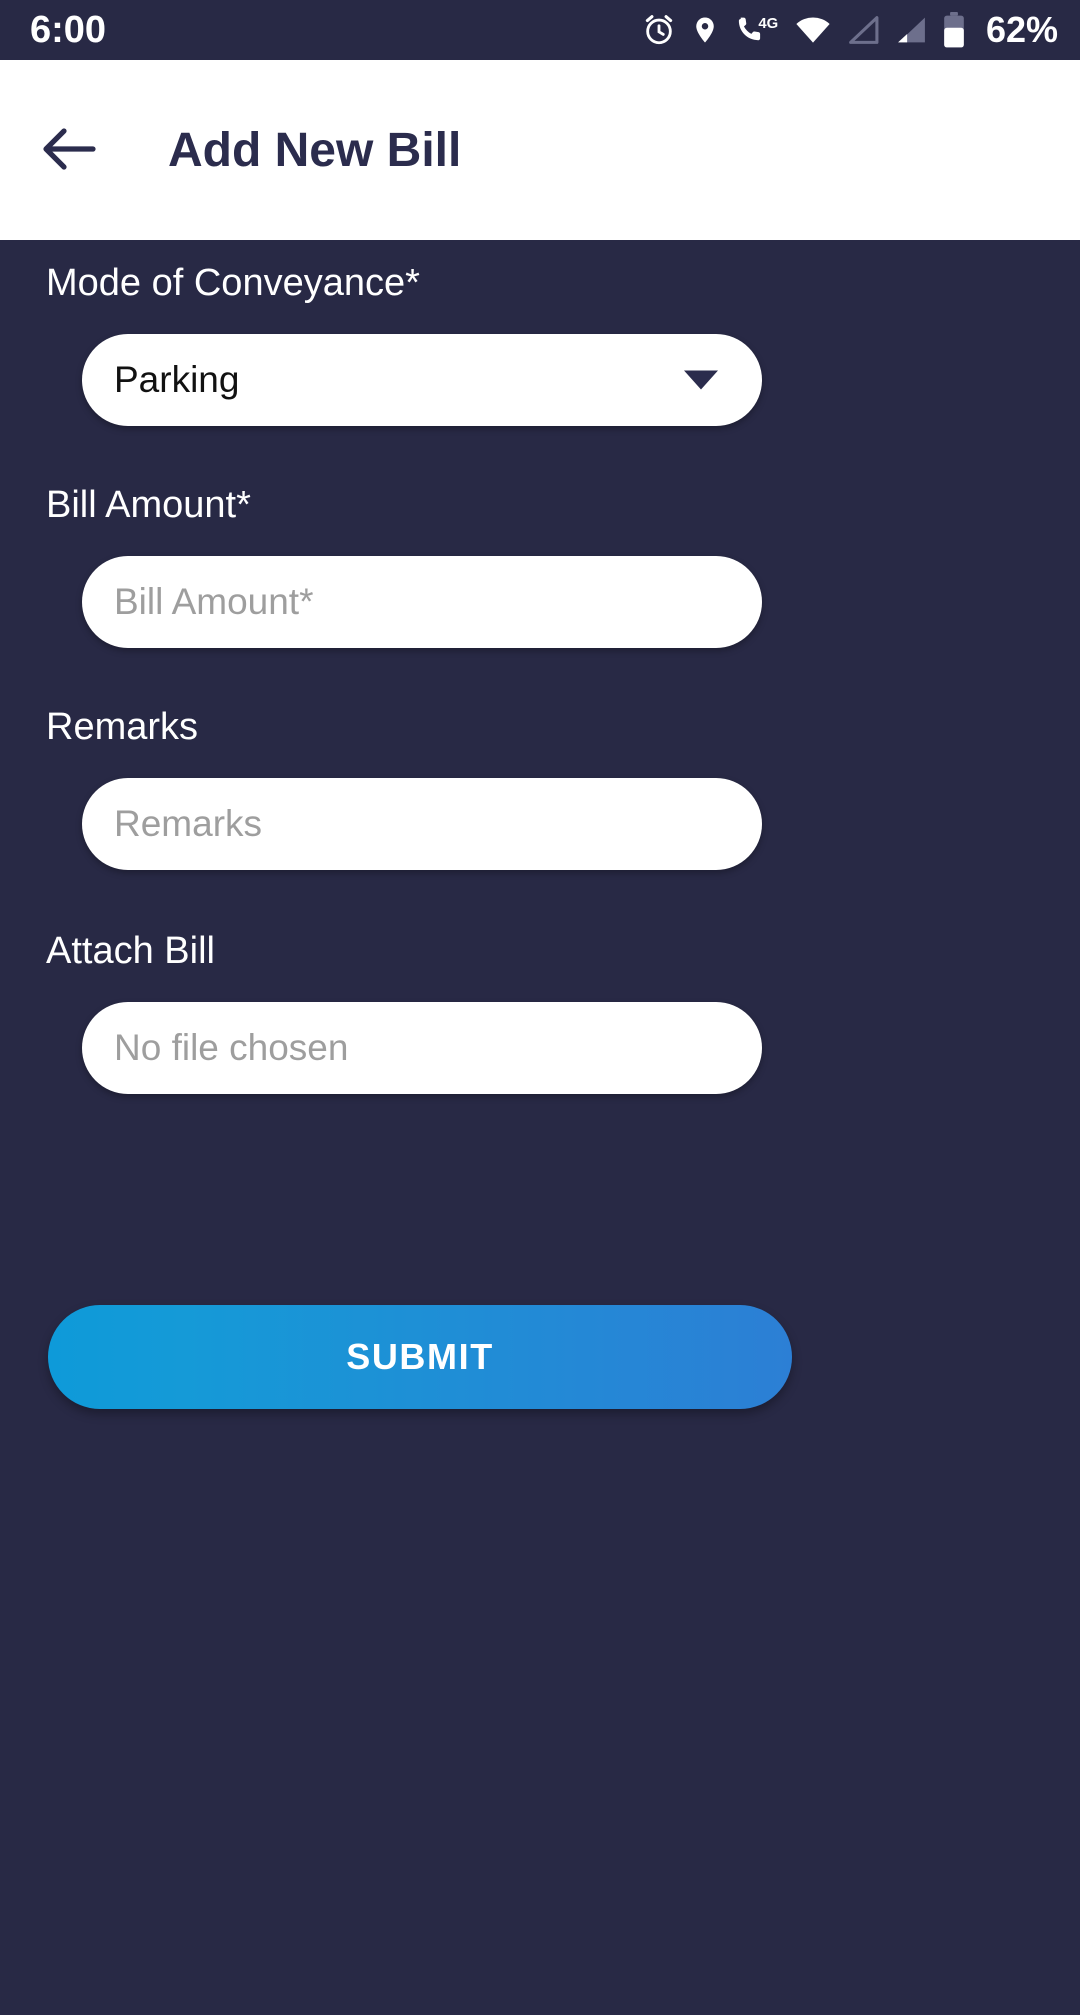  What do you see at coordinates (757, 30) in the screenshot?
I see `call-4g-icon: 4G` at bounding box center [757, 30].